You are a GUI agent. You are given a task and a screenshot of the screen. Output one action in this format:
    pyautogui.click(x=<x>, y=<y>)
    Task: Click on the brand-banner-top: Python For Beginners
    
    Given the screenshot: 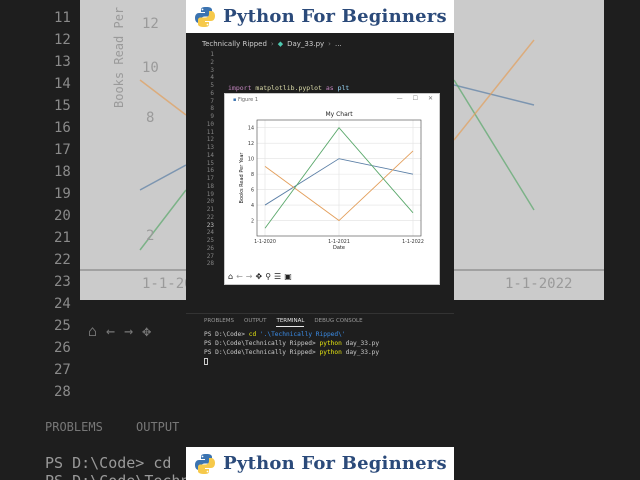 What is the action you would take?
    pyautogui.click(x=320, y=16)
    